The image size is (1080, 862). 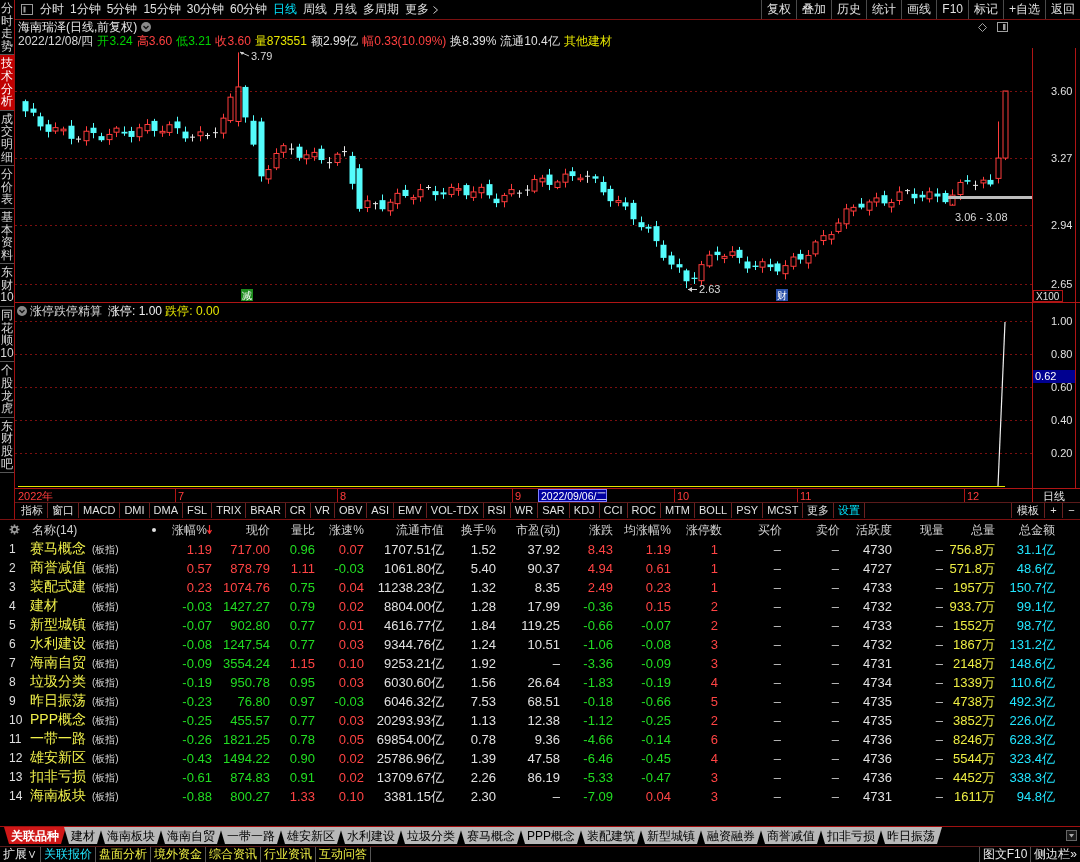 I want to click on block-tab: 融资融券, so click(x=731, y=835).